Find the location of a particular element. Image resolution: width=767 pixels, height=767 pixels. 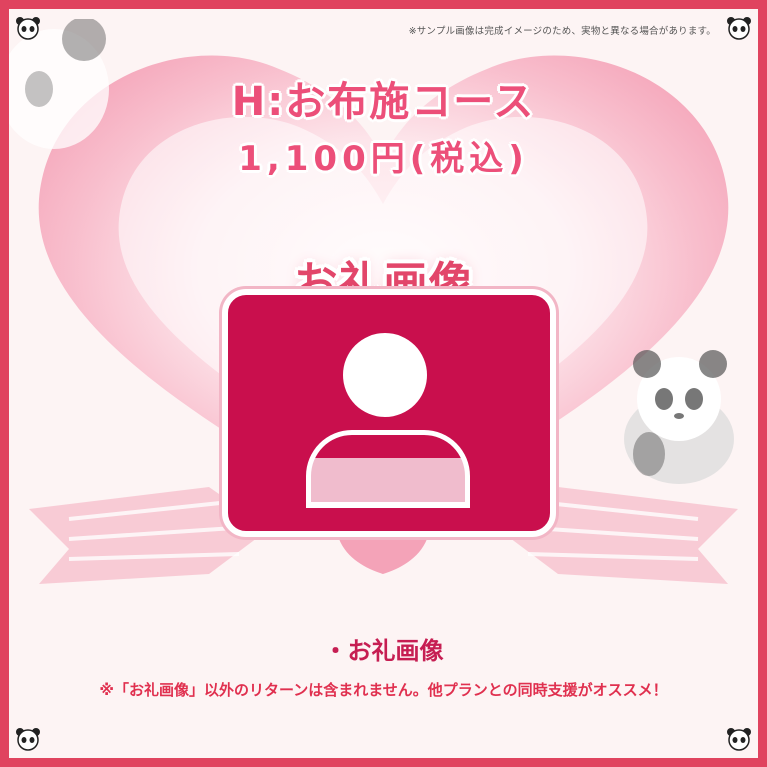

reward-image-placeholder is located at coordinates (389, 413).